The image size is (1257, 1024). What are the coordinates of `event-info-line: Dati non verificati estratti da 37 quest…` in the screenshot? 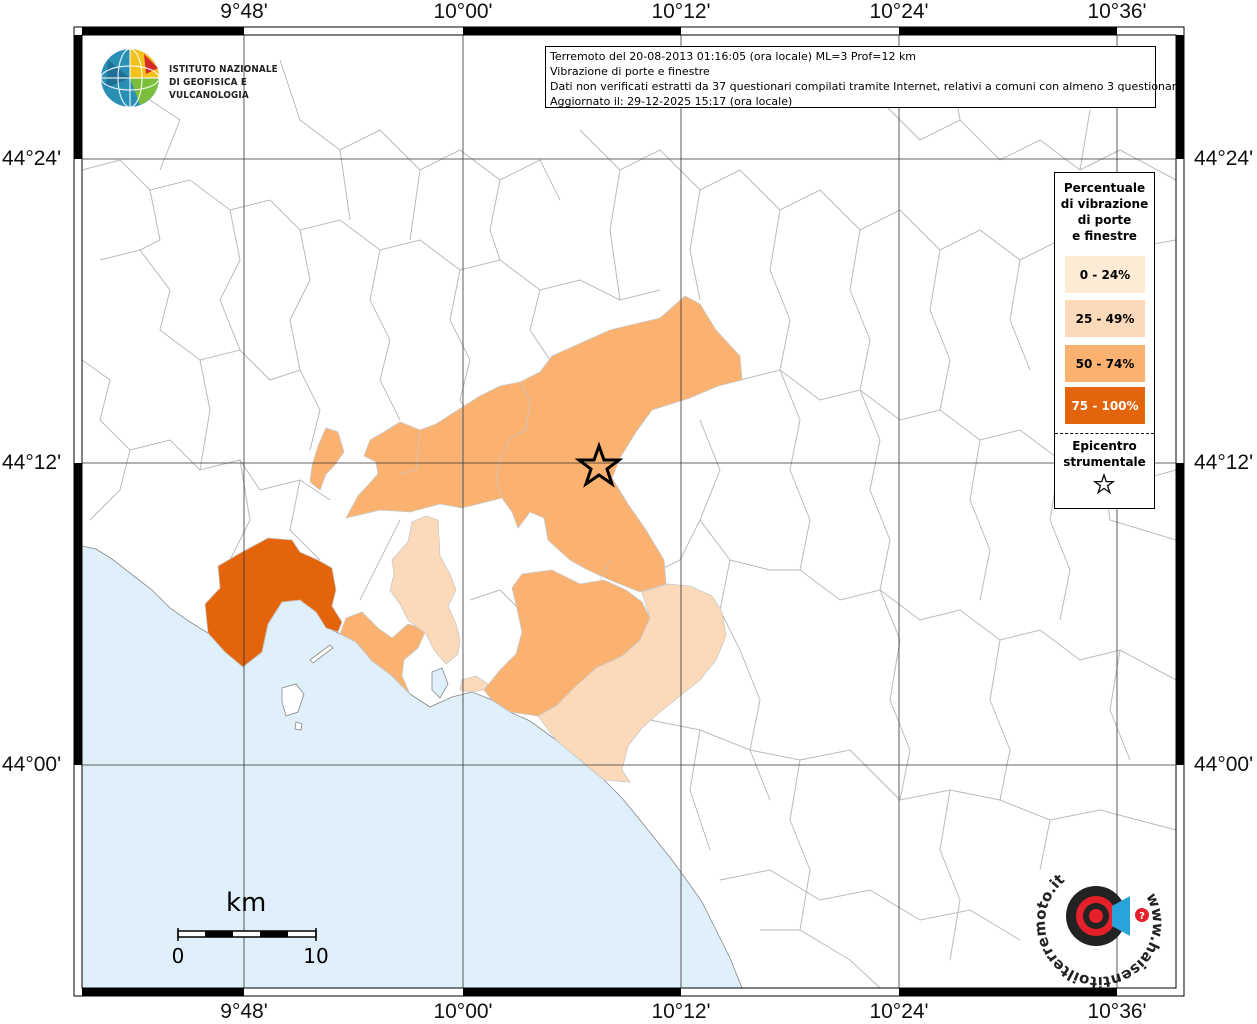 It's located at (866, 86).